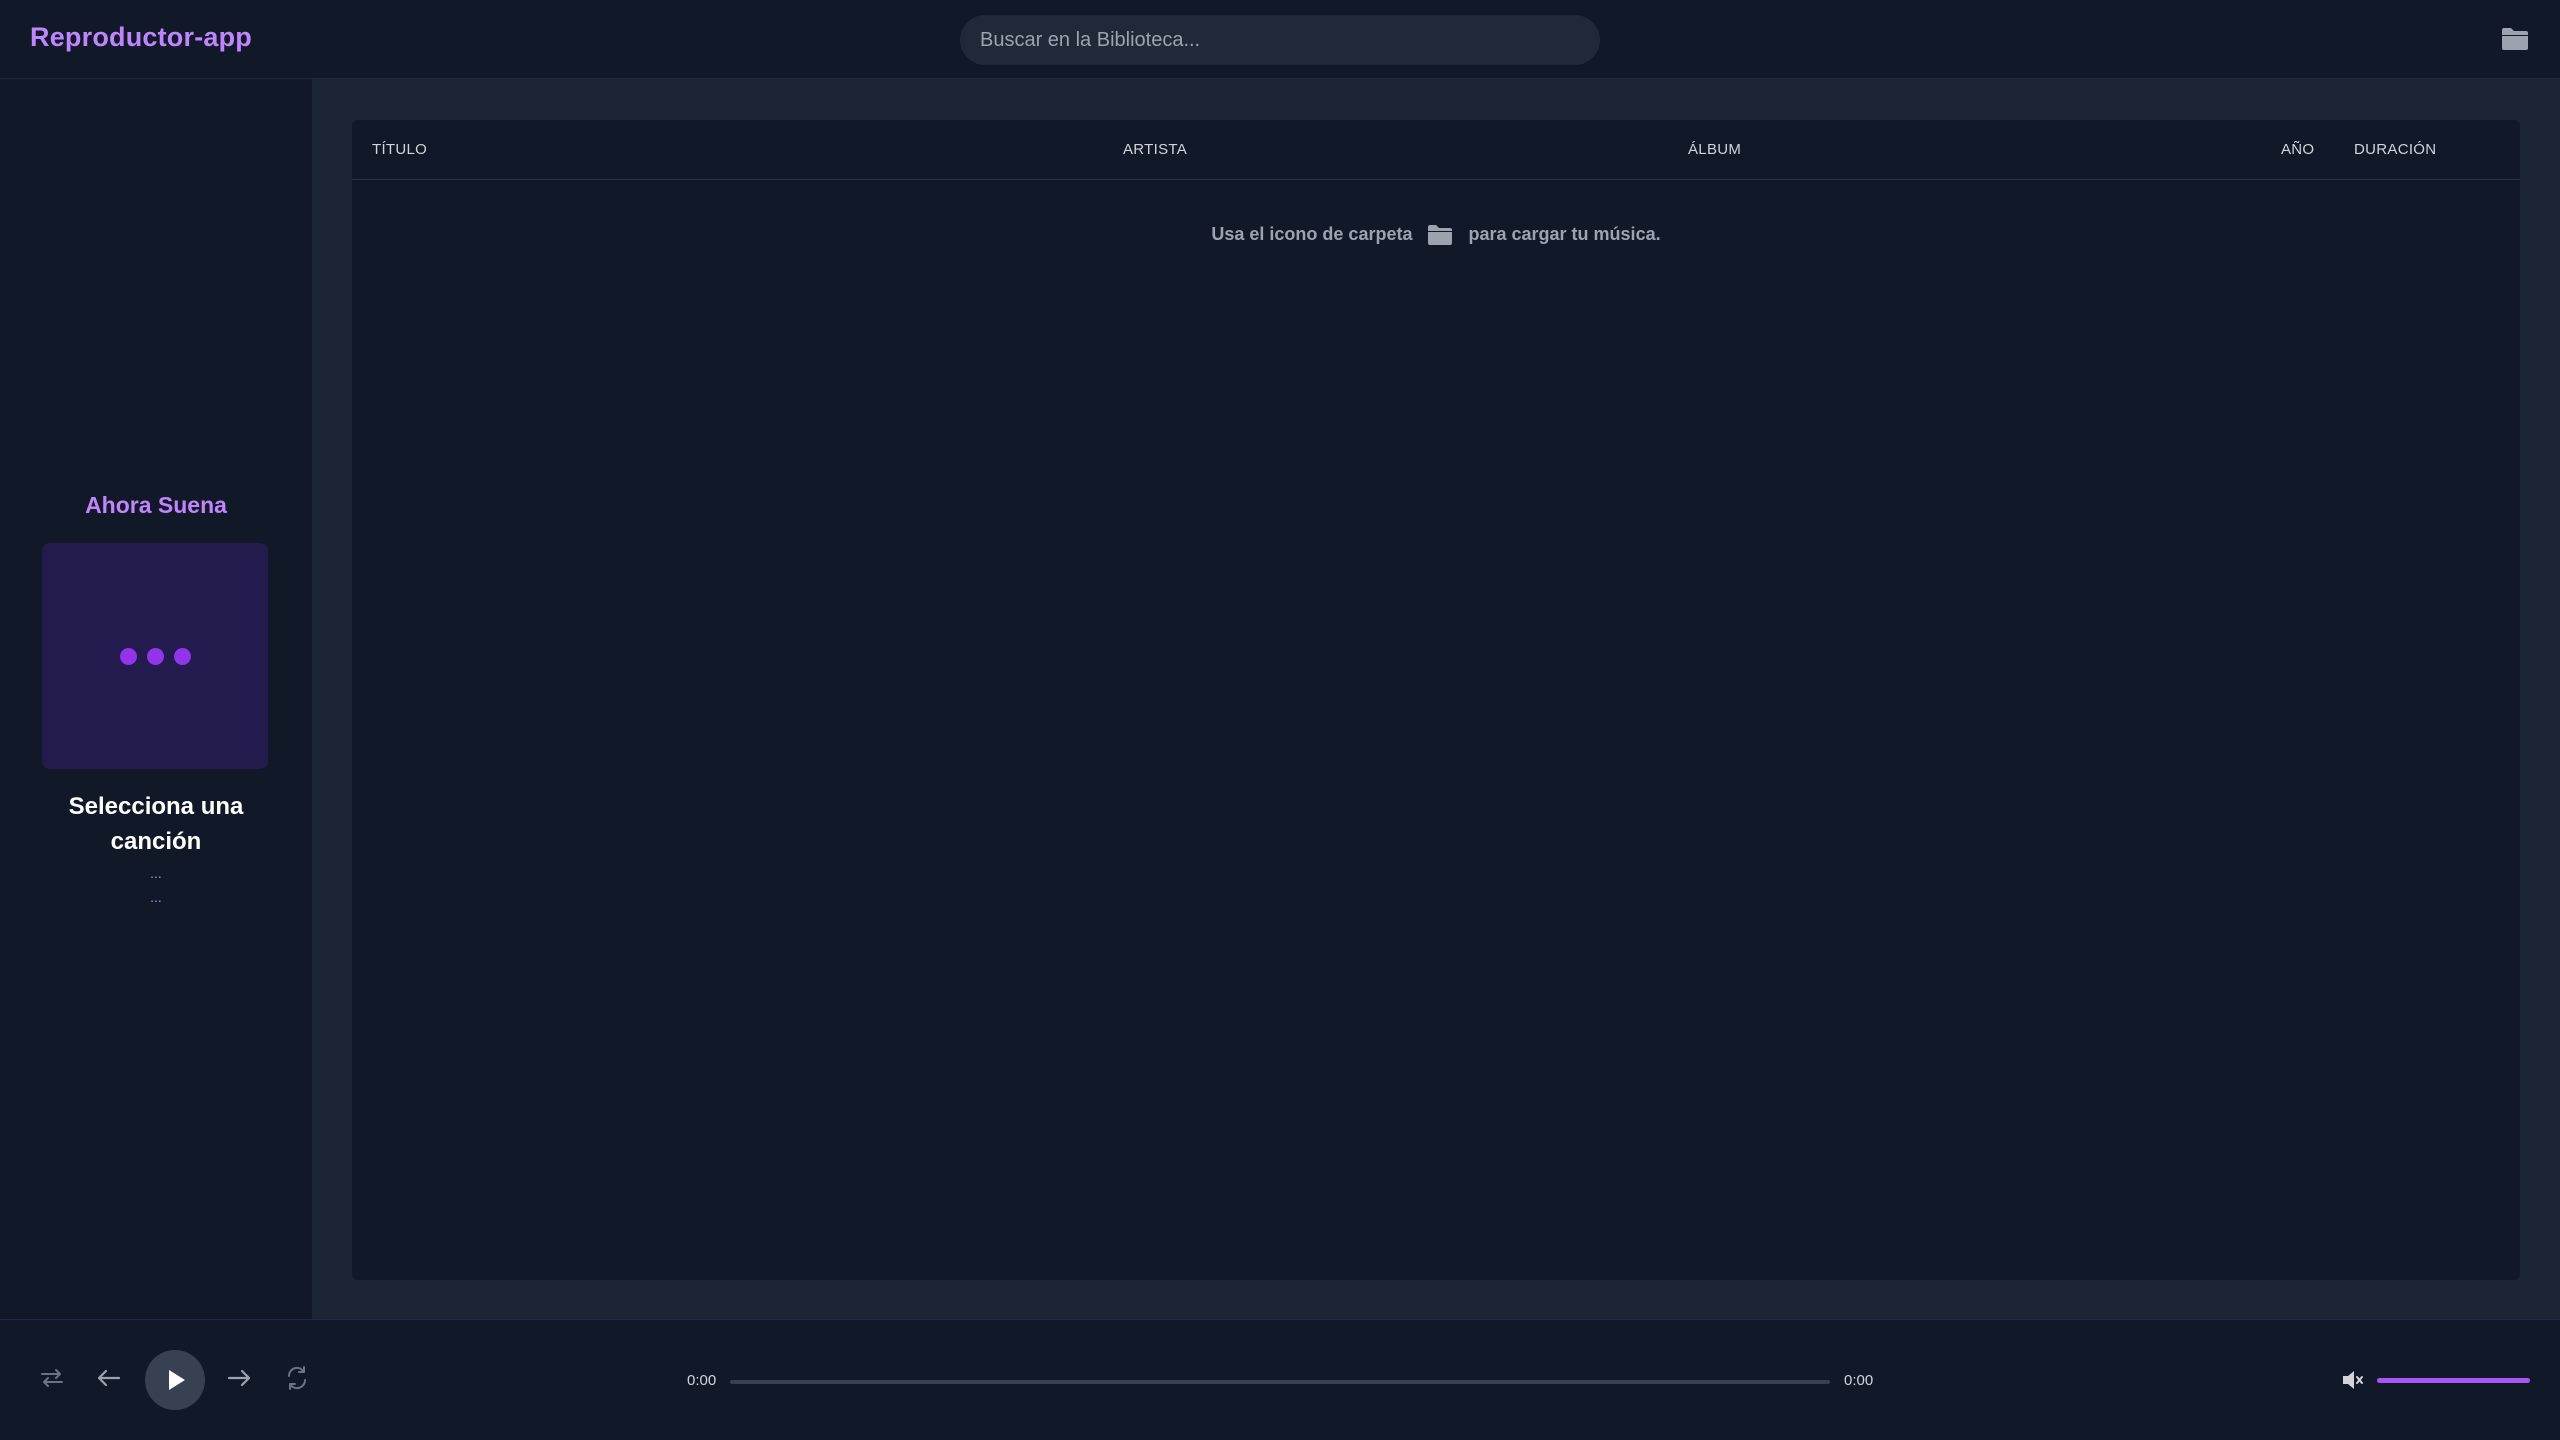 The image size is (2560, 1440). Describe the element at coordinates (156, 505) in the screenshot. I see `now-playing-heading: Ahora Suena` at that location.